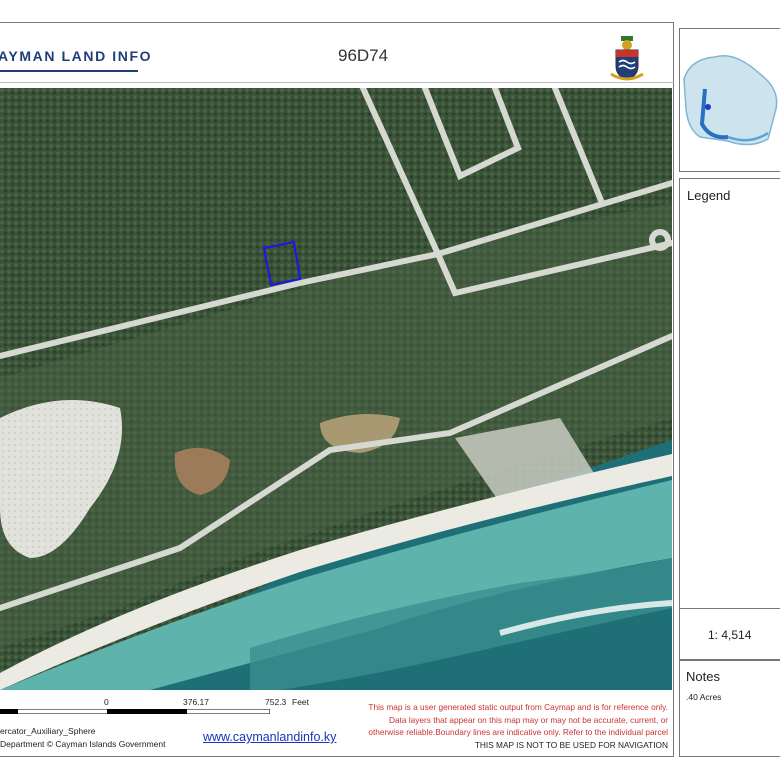  Describe the element at coordinates (709, 195) in the screenshot. I see `legend-title: Legend` at that location.